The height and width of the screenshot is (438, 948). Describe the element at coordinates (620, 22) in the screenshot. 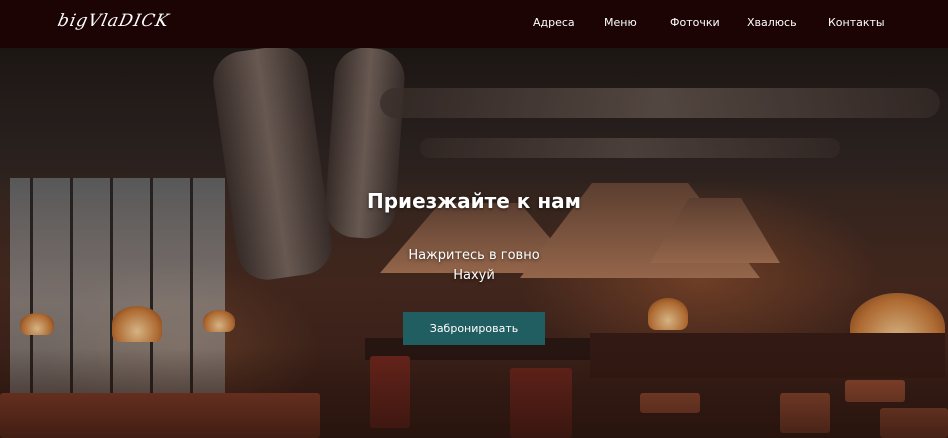

I see `nav-item-menu: Меню` at that location.